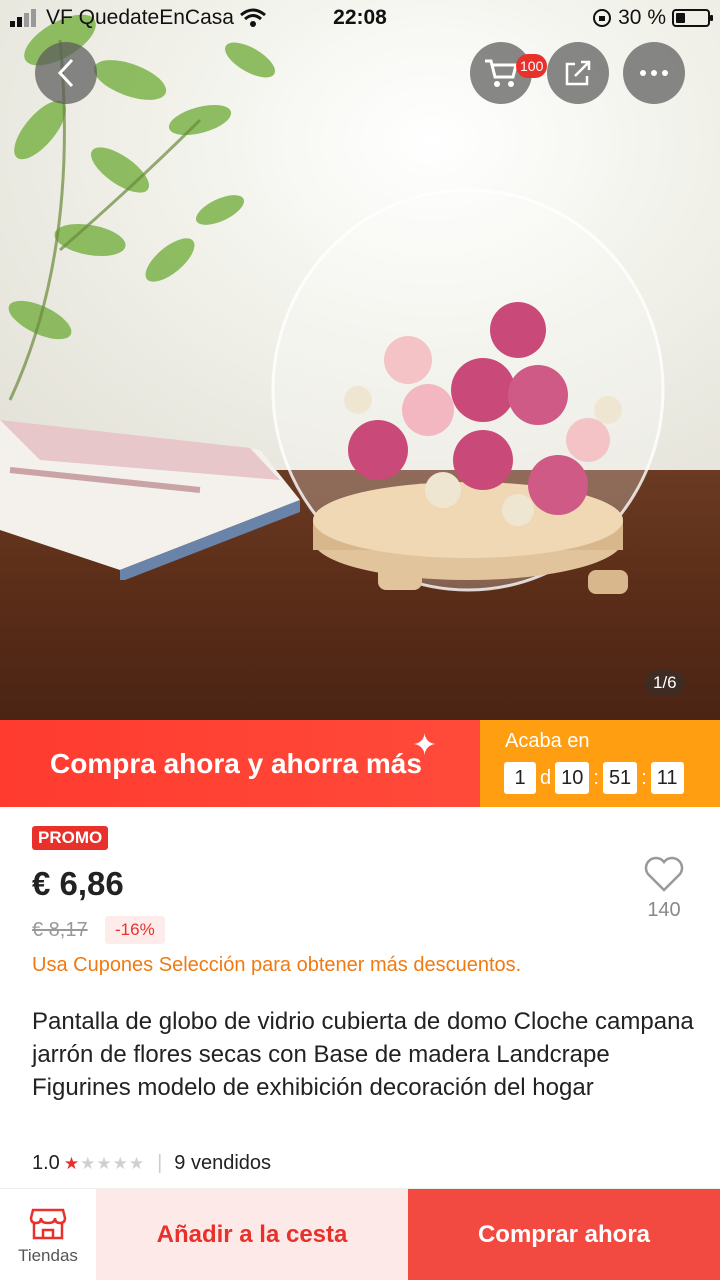  I want to click on battery-fill, so click(680, 18).